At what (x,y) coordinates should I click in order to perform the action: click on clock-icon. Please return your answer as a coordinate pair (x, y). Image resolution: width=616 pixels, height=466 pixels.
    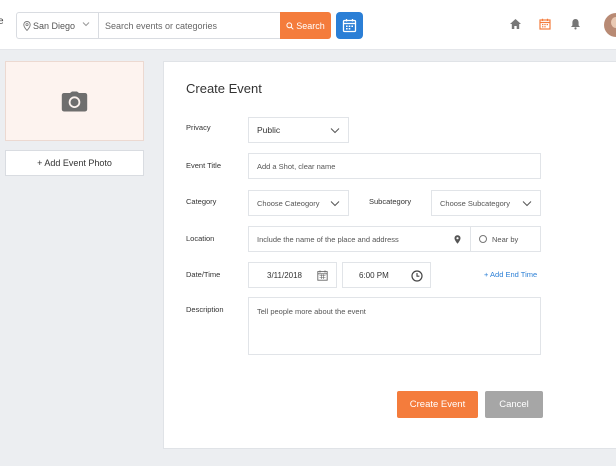
    Looking at the image, I should click on (417, 276).